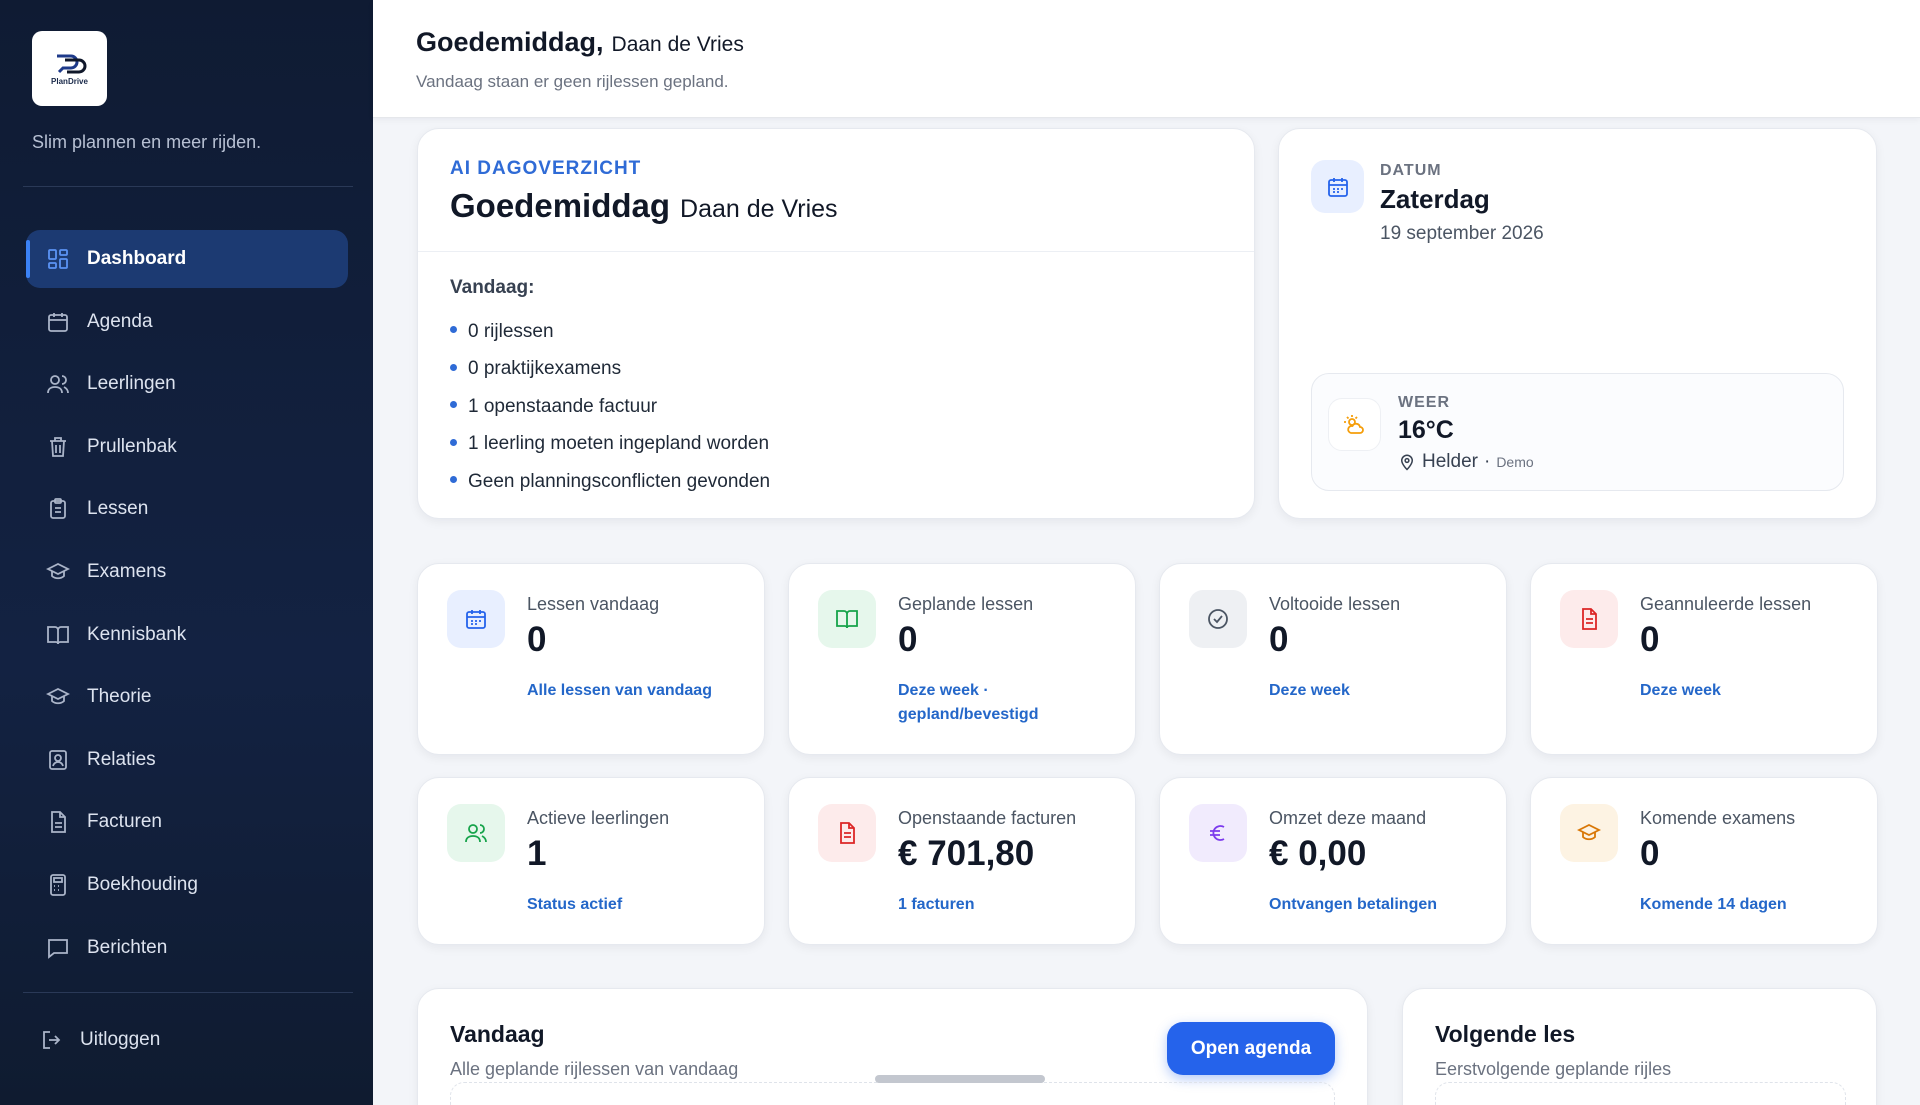 This screenshot has width=1920, height=1105. I want to click on app-logo: PlanDrive, so click(69, 68).